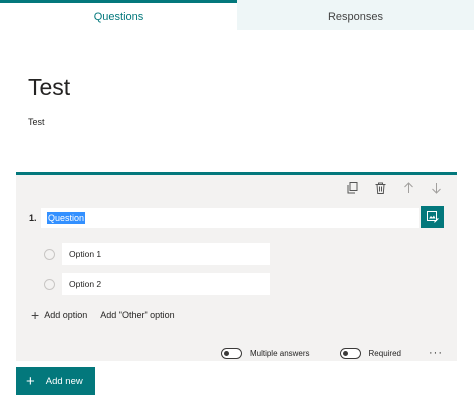 The width and height of the screenshot is (474, 414). I want to click on add-new-button: + Add new, so click(55, 381).